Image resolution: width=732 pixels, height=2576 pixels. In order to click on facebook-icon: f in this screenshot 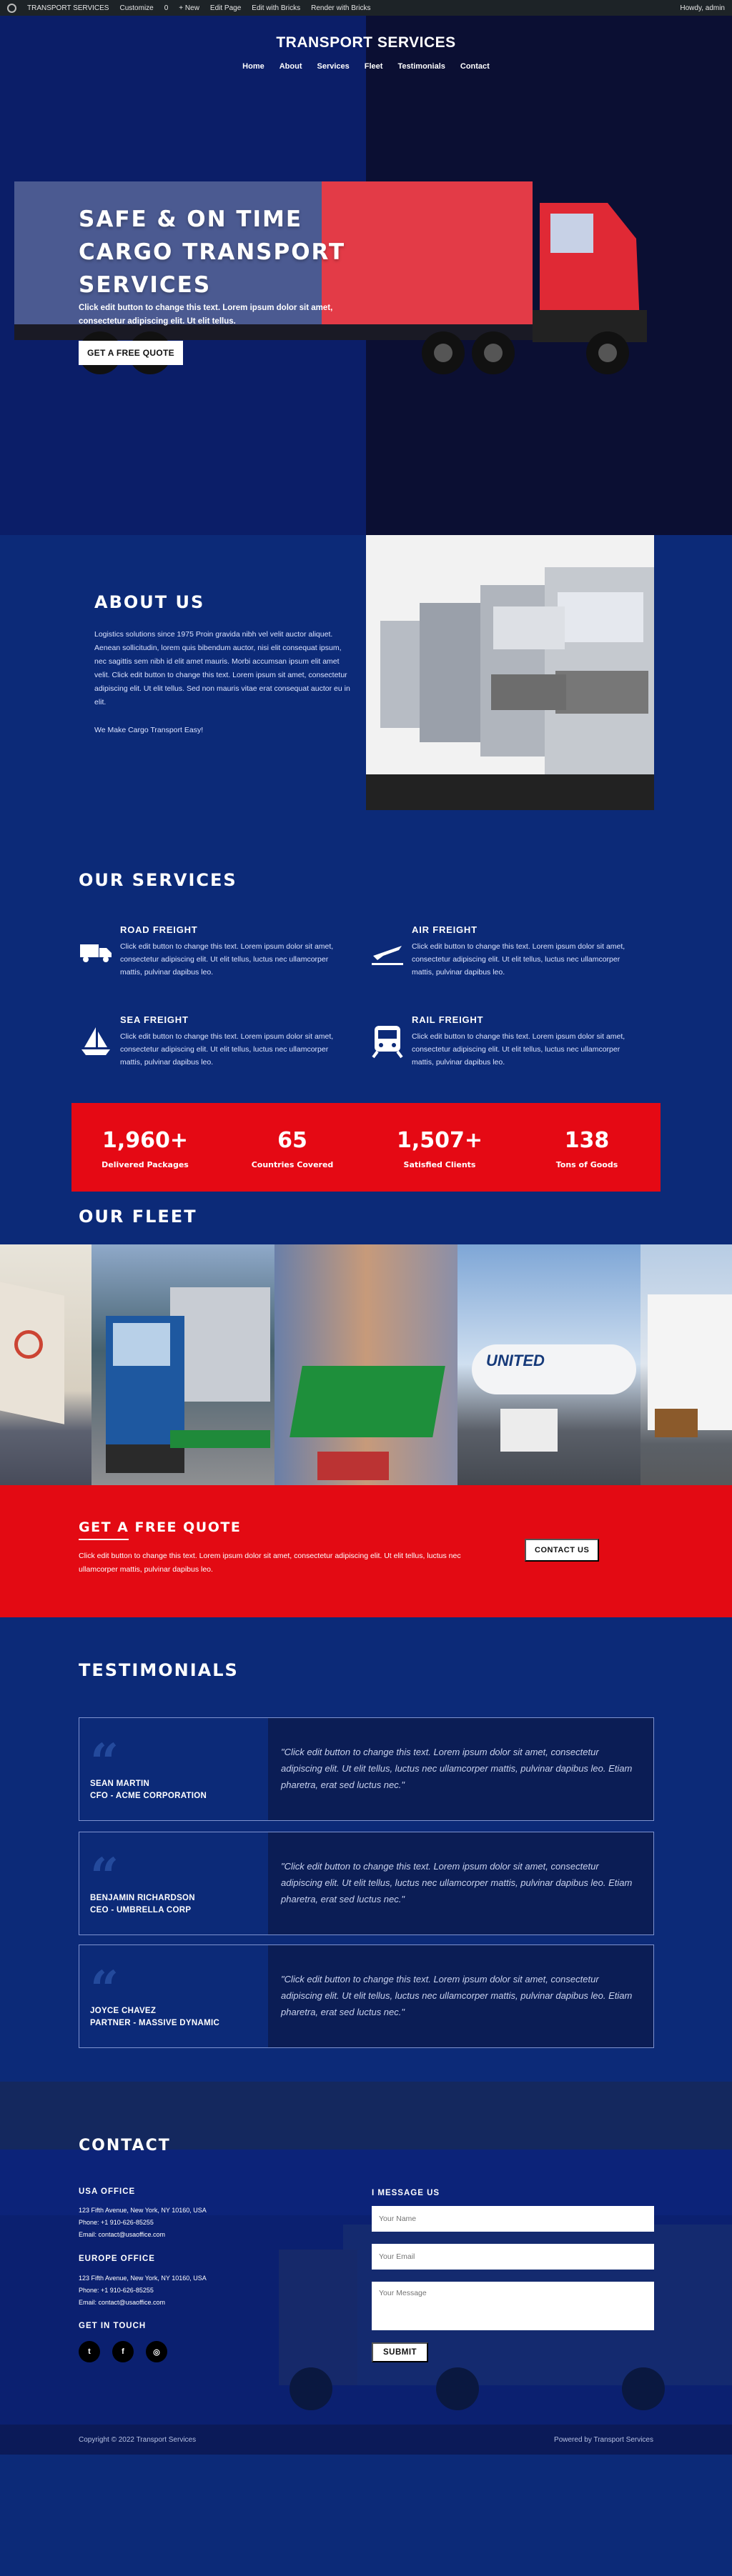, I will do `click(123, 2351)`.